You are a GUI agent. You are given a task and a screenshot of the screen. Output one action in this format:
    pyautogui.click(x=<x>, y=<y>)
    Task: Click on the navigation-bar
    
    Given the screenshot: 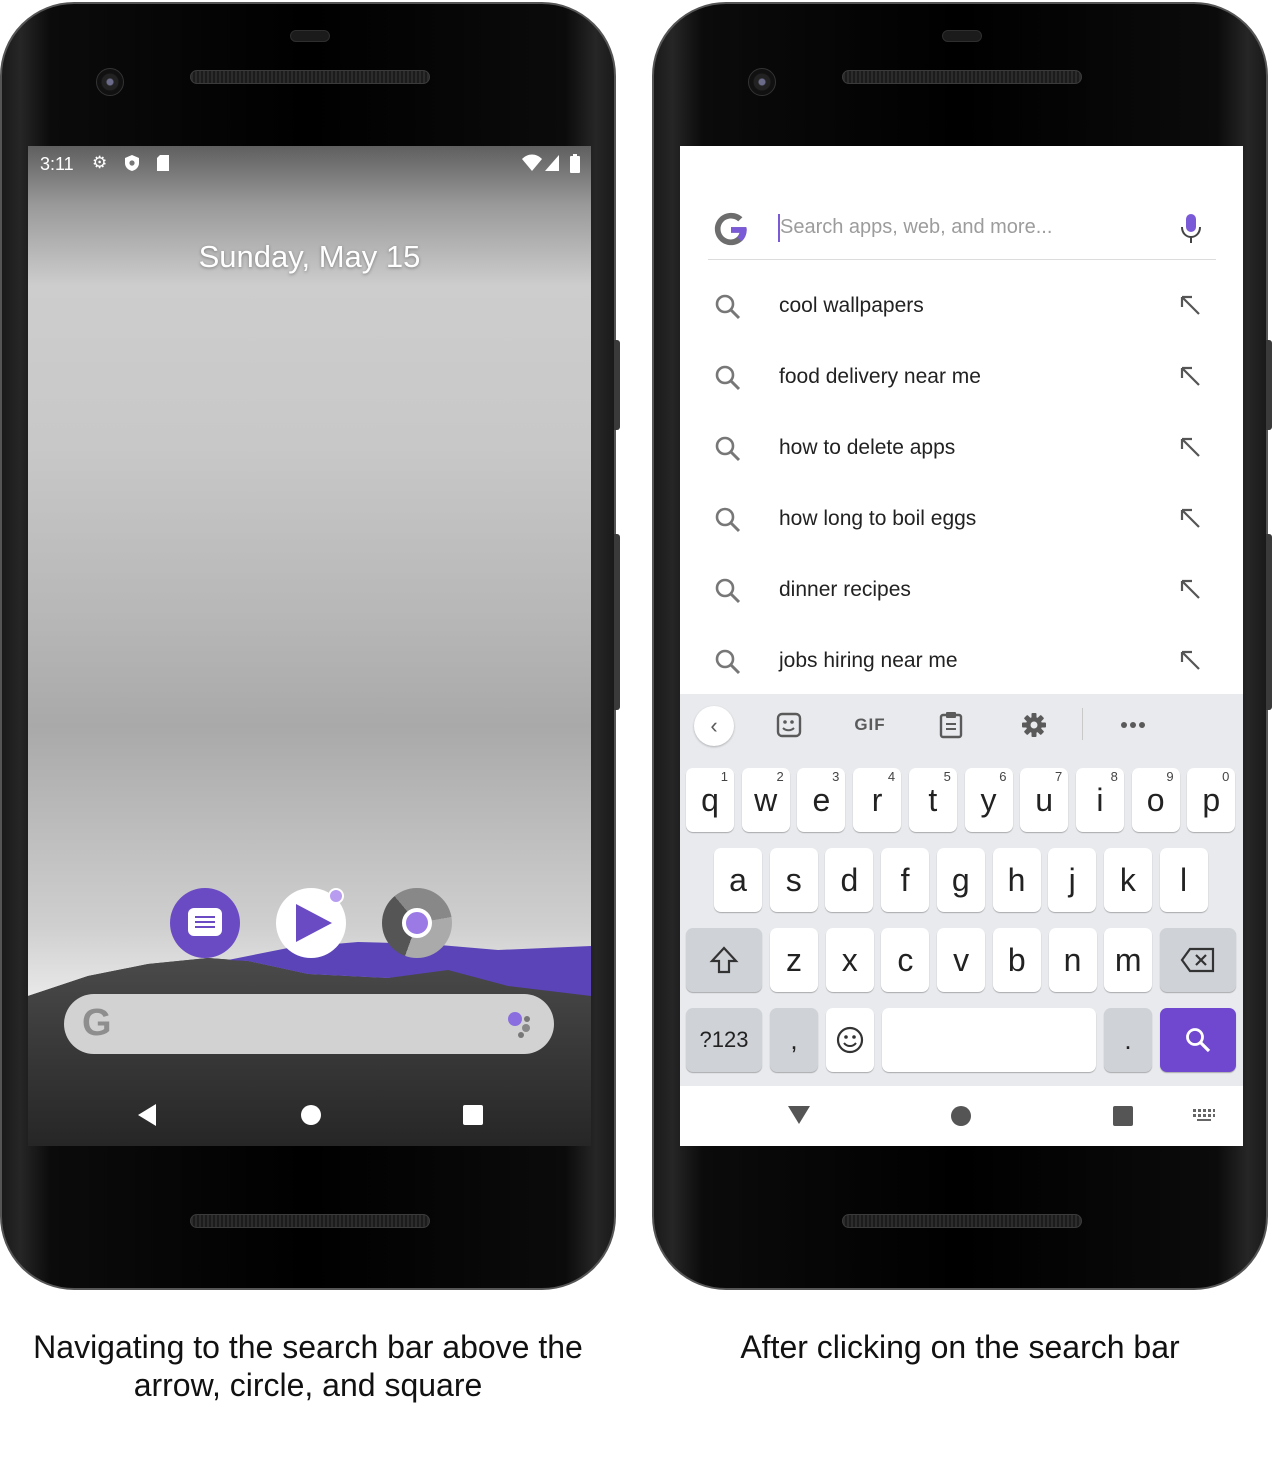 What is the action you would take?
    pyautogui.click(x=961, y=1116)
    